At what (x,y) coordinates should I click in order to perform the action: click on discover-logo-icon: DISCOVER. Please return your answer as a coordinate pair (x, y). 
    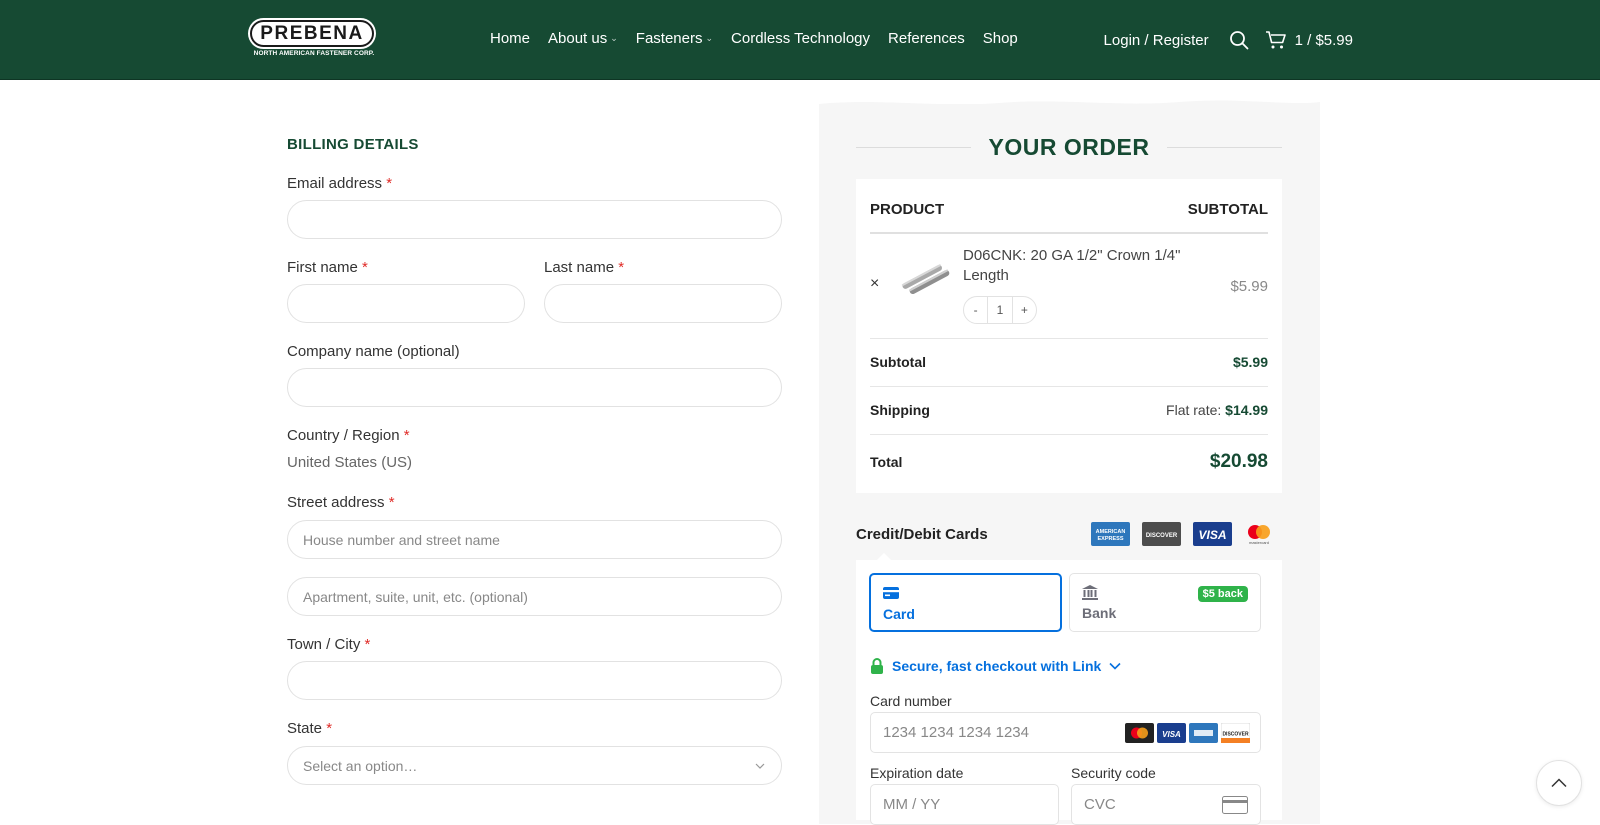
    Looking at the image, I should click on (1161, 534).